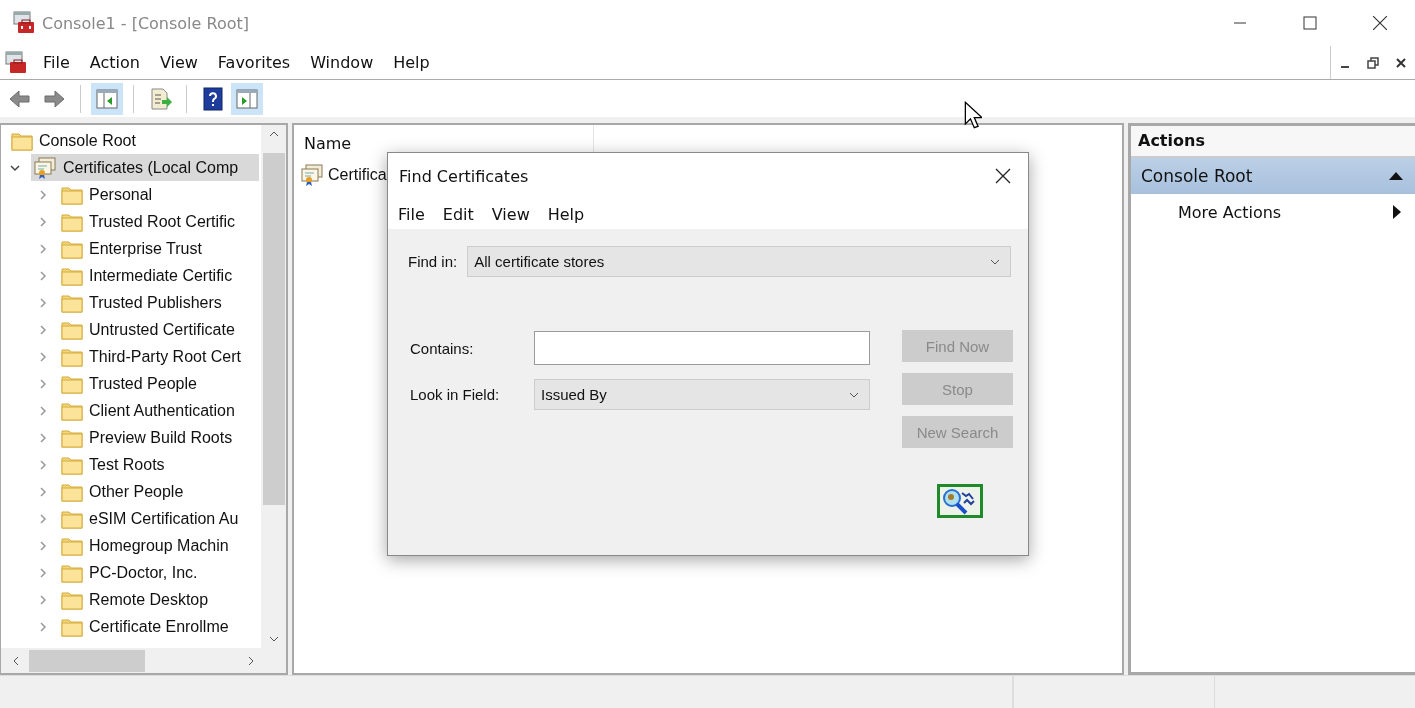 The height and width of the screenshot is (708, 1415). Describe the element at coordinates (1230, 212) in the screenshot. I see `action-item: More Actions` at that location.